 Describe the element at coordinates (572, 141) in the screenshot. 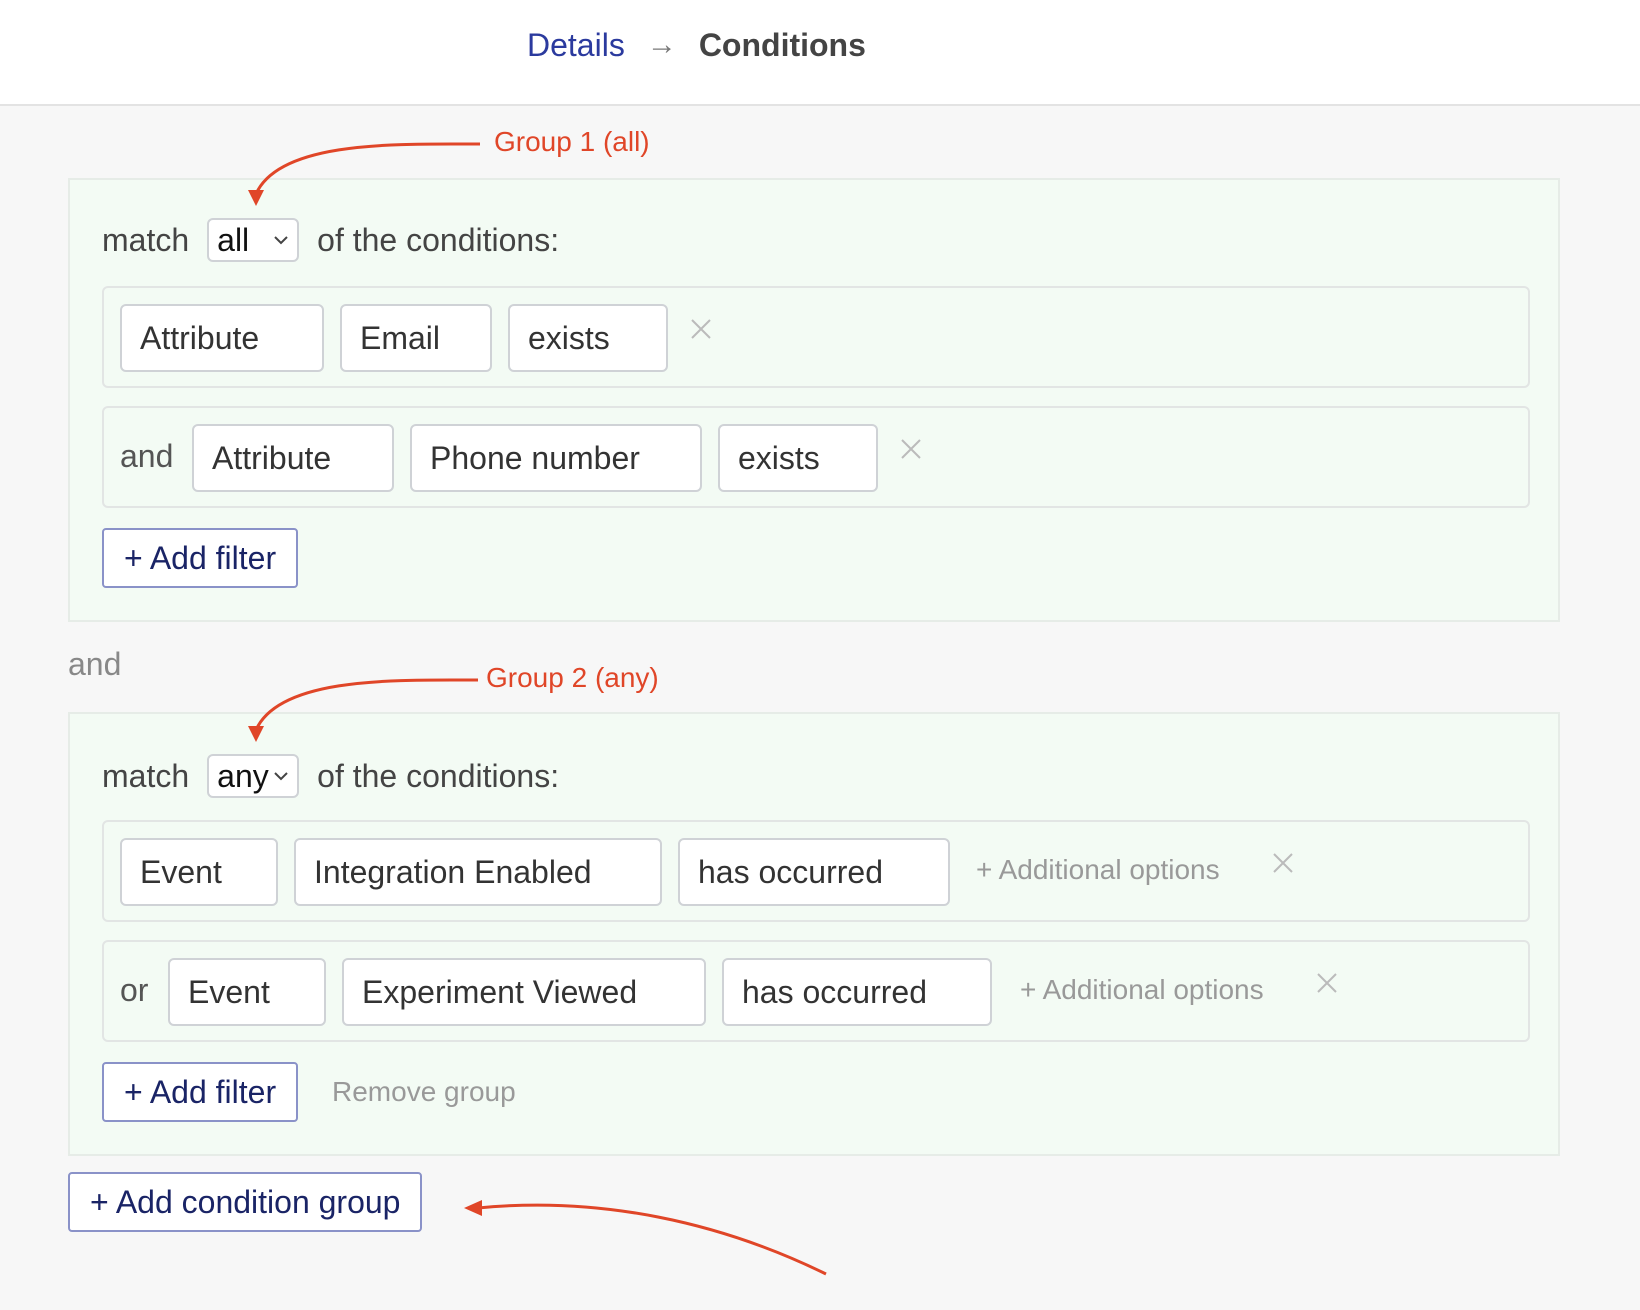

I see `annotation-group1-label: Group 1 (all)` at that location.